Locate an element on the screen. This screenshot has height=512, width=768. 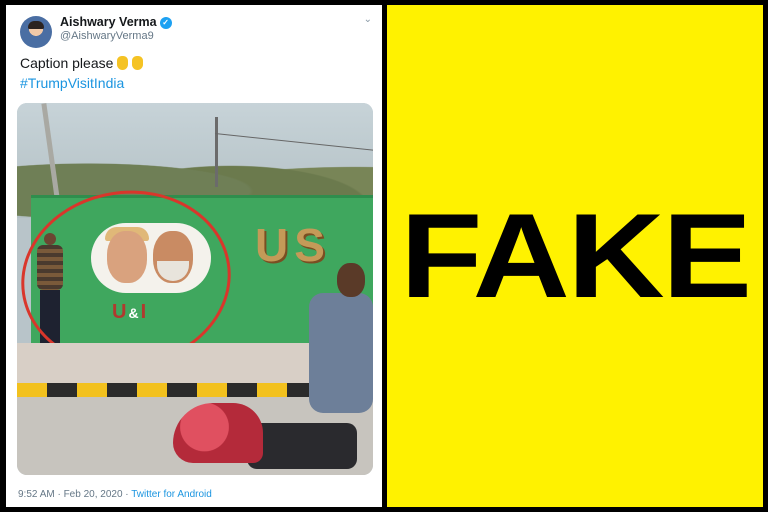
verified-badge-icon: ✓ is located at coordinates (165, 23).